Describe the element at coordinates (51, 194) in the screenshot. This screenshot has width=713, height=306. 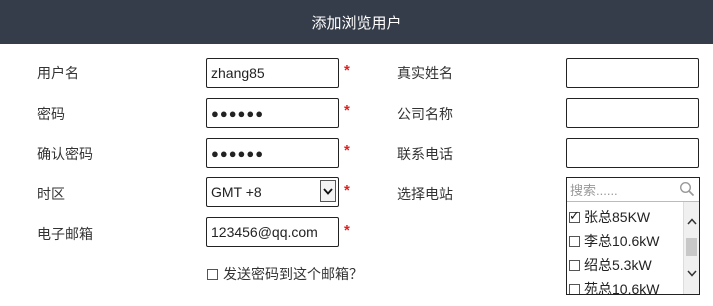
I see `timezone-label: 时区` at that location.